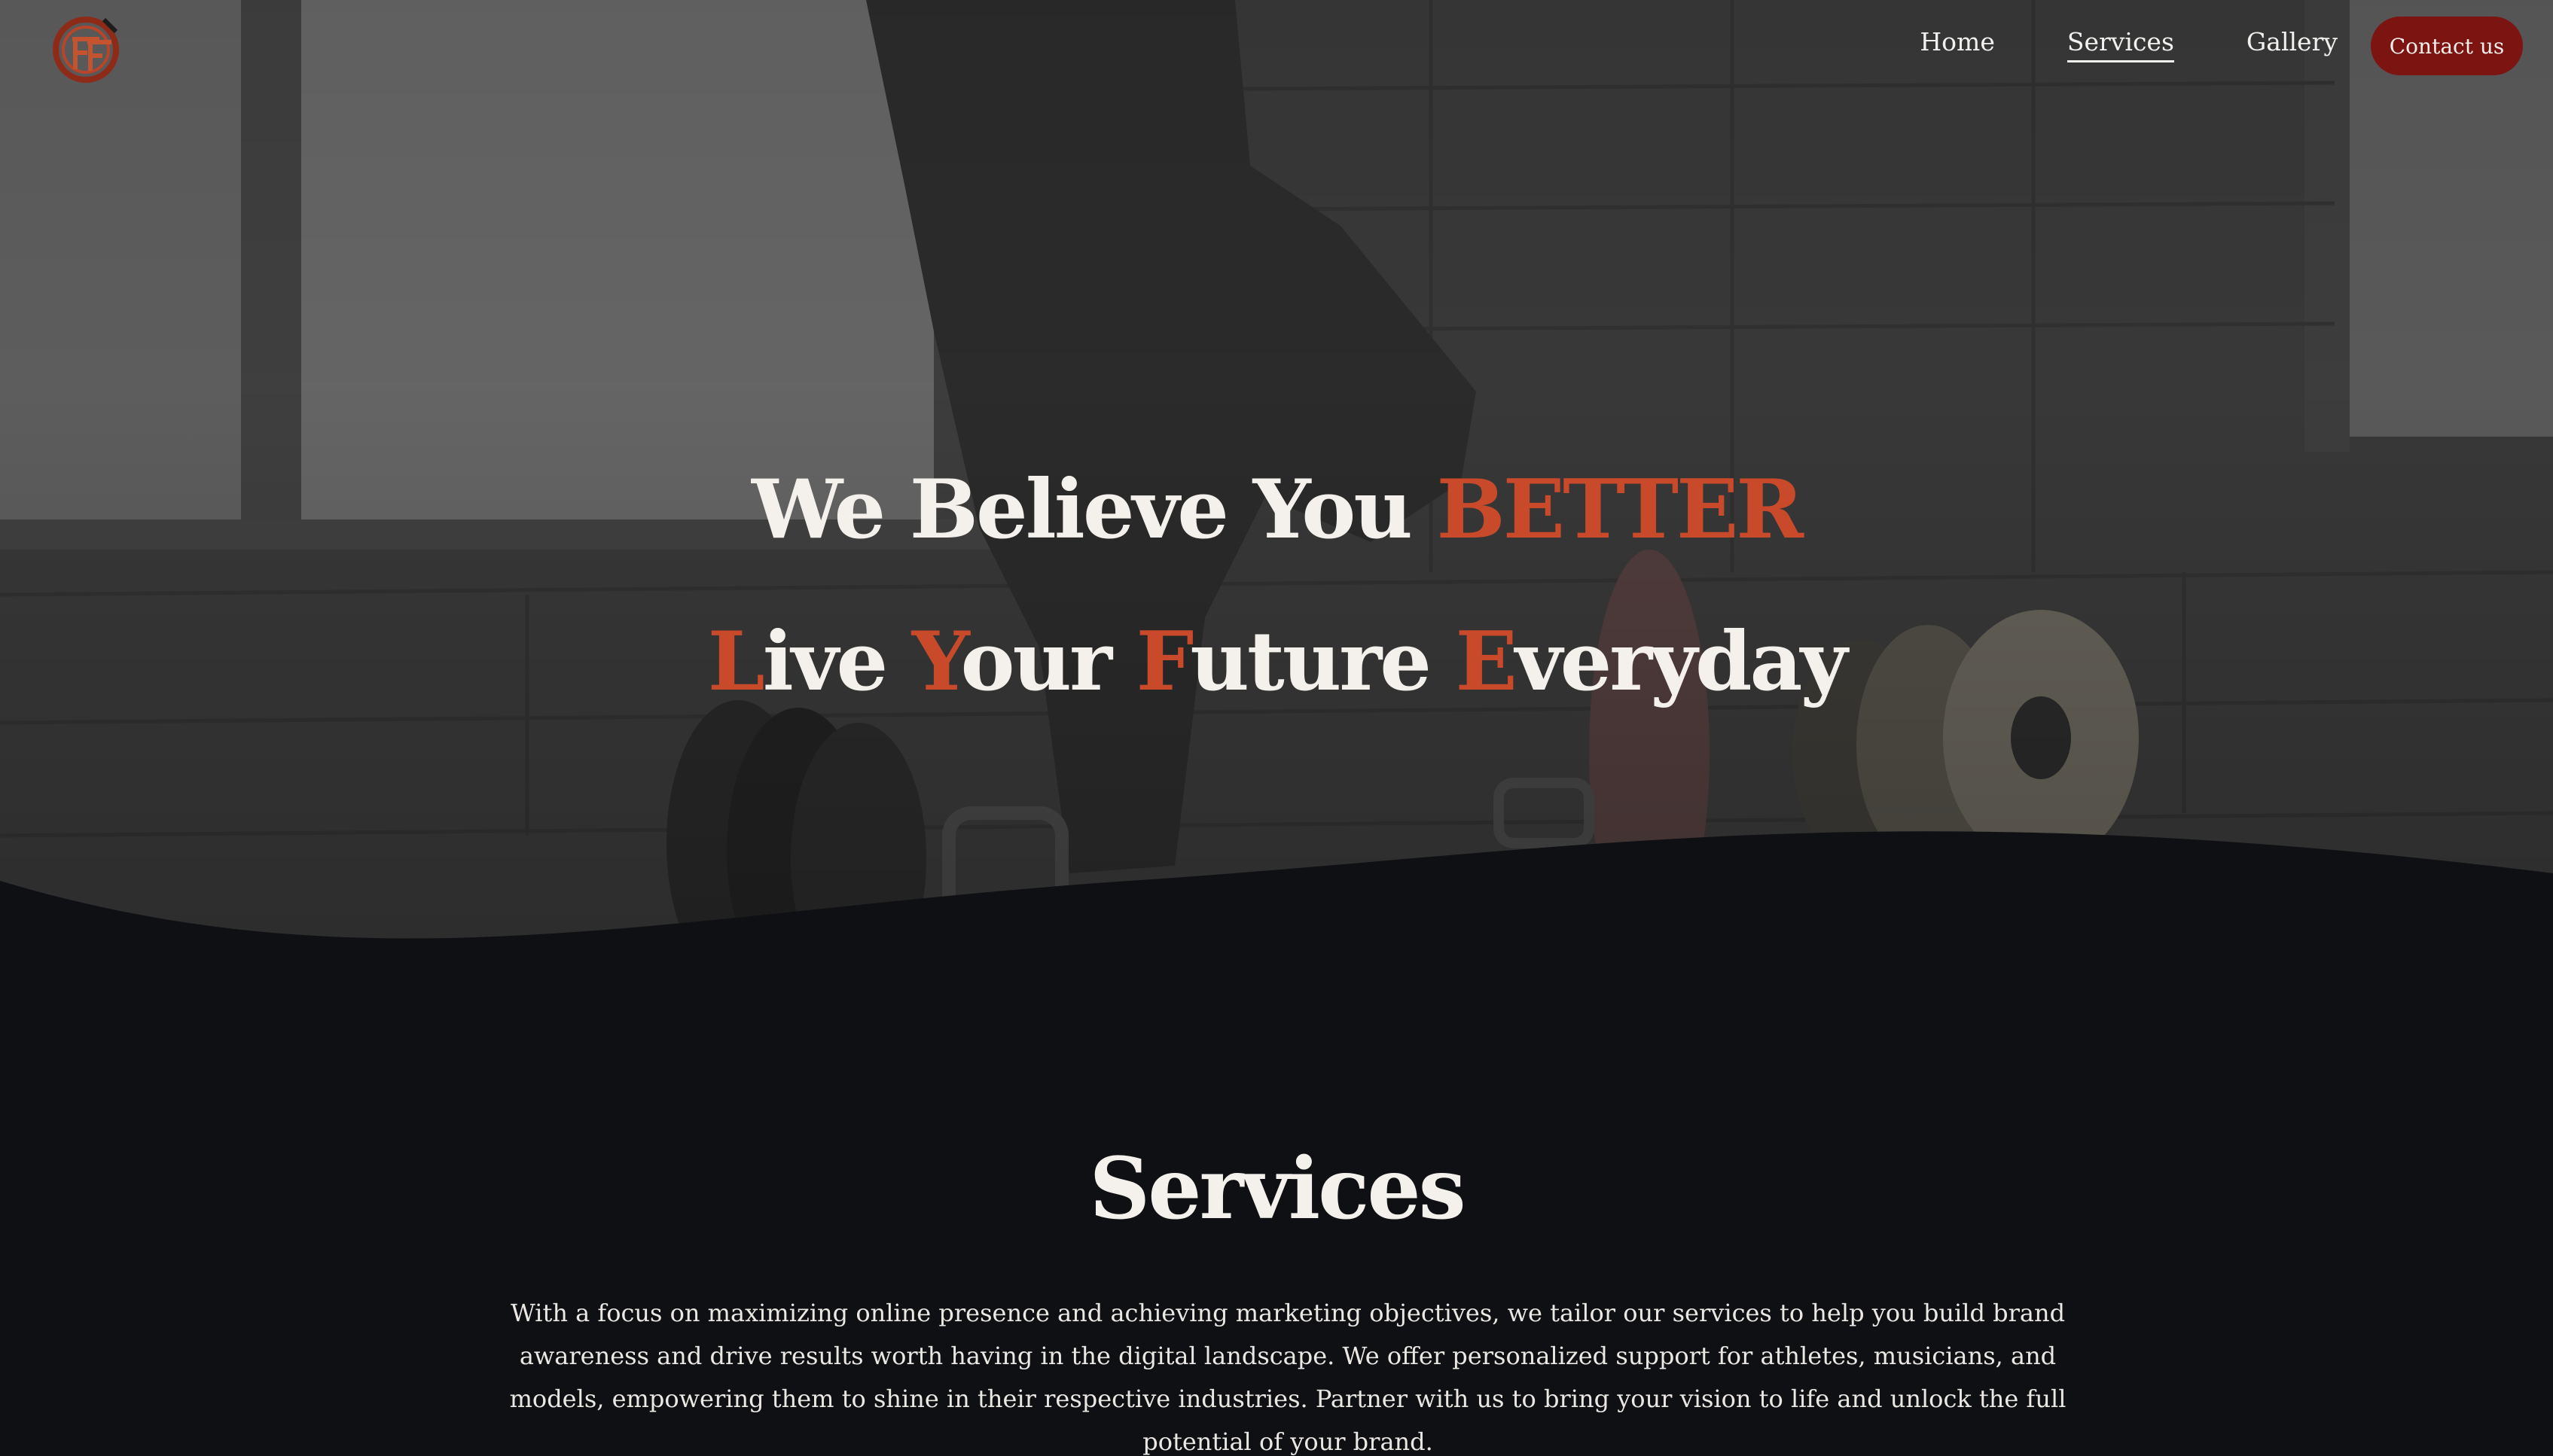 The width and height of the screenshot is (2553, 1456). Describe the element at coordinates (2221, 46) in the screenshot. I see `main-nav: Home Services Gallery Contact us` at that location.